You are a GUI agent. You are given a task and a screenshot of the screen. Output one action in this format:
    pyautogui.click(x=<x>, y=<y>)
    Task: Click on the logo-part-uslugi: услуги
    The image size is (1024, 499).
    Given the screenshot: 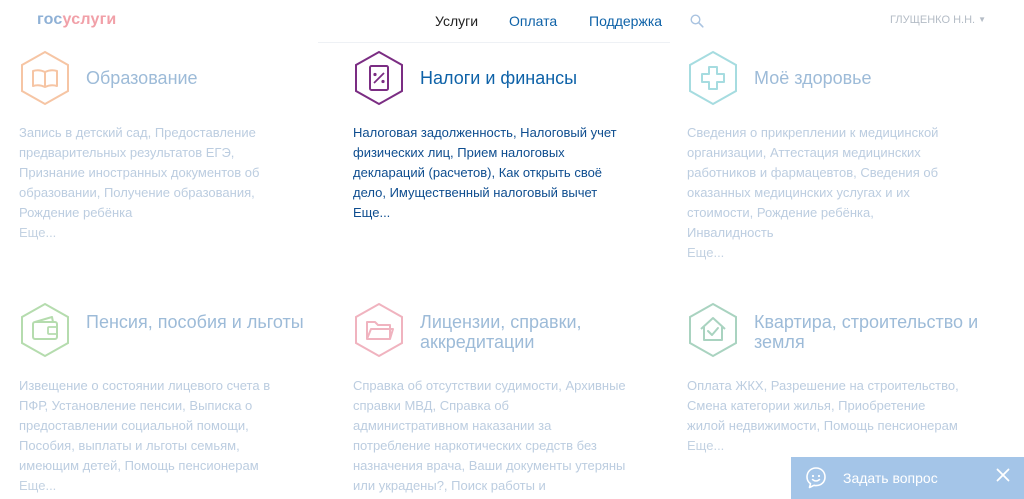 What is the action you would take?
    pyautogui.click(x=89, y=19)
    